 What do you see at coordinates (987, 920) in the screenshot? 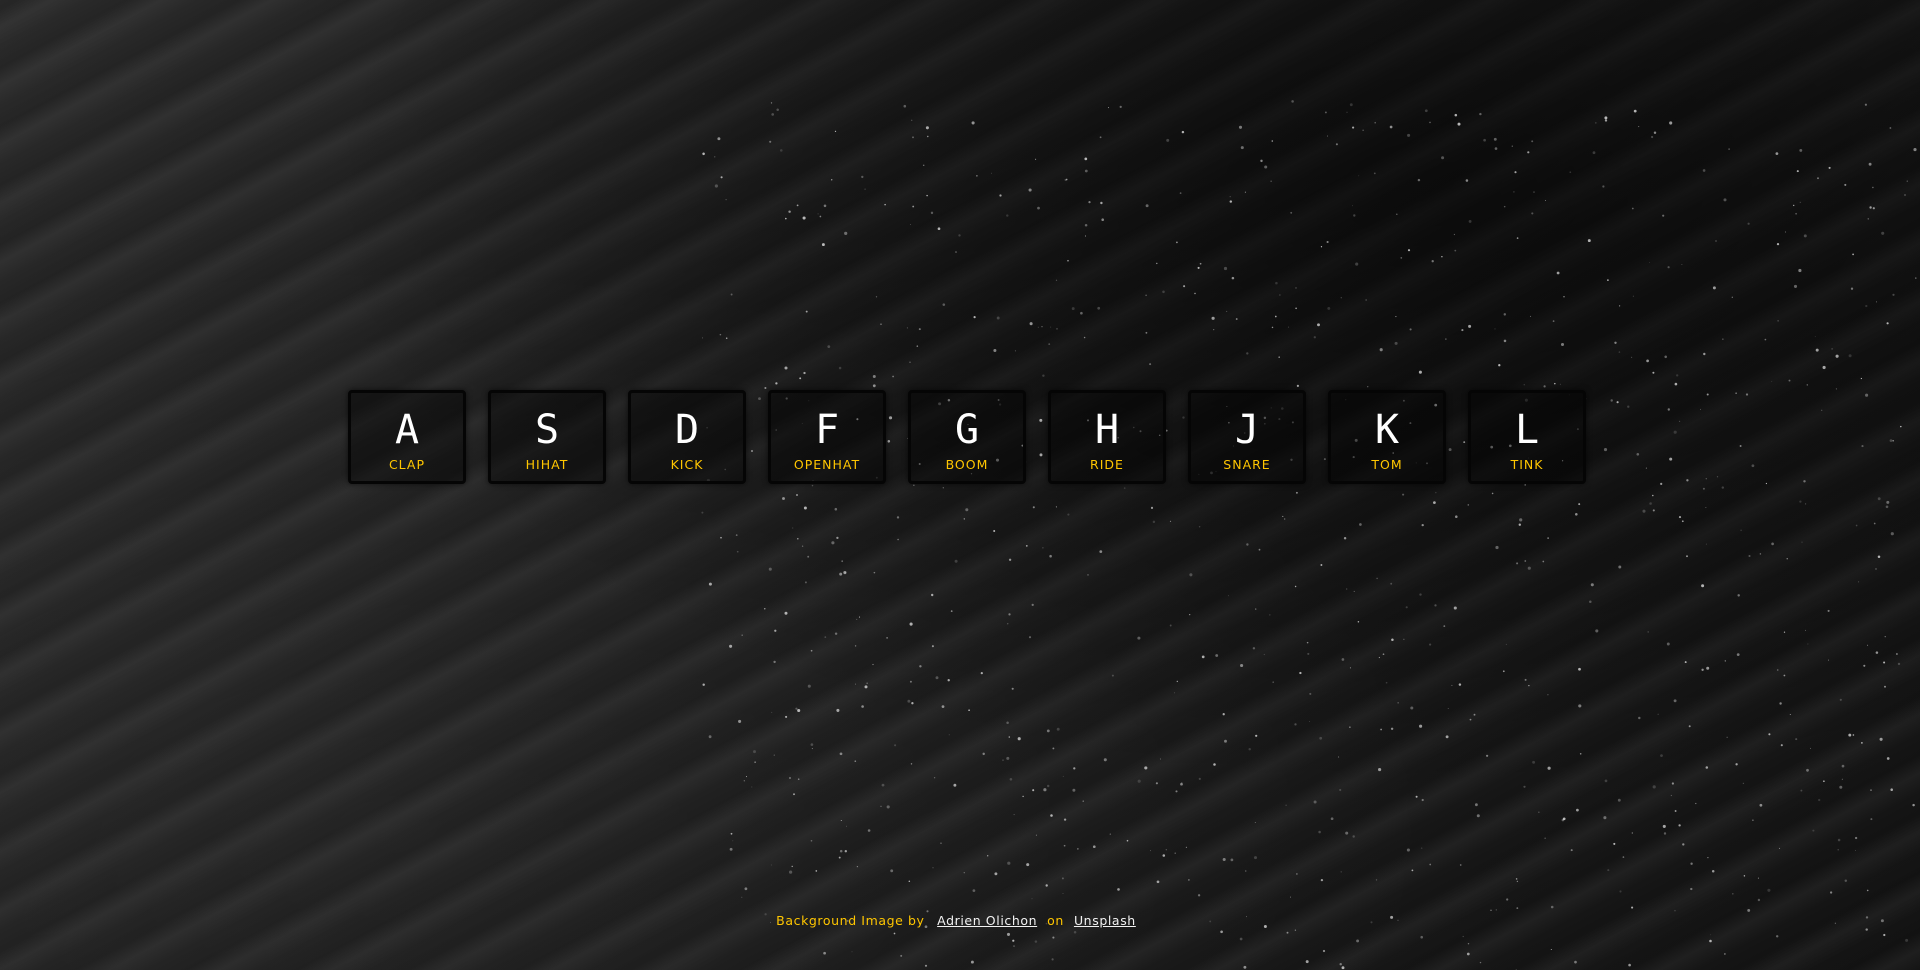
I see `author-link: Adrien Olichon` at bounding box center [987, 920].